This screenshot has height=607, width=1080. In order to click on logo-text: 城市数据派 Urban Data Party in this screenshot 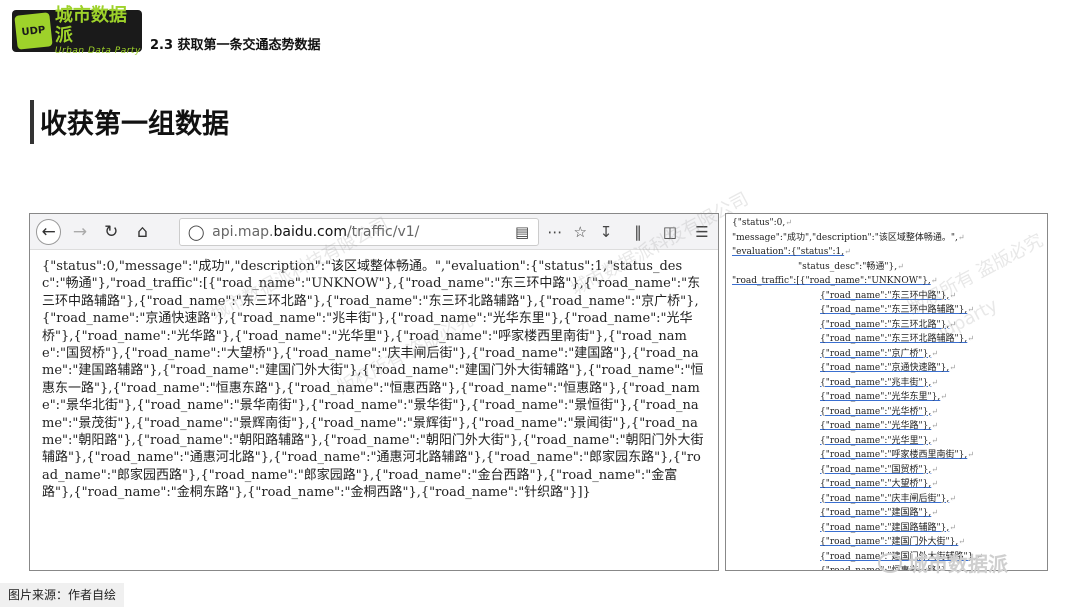, I will do `click(98, 30)`.